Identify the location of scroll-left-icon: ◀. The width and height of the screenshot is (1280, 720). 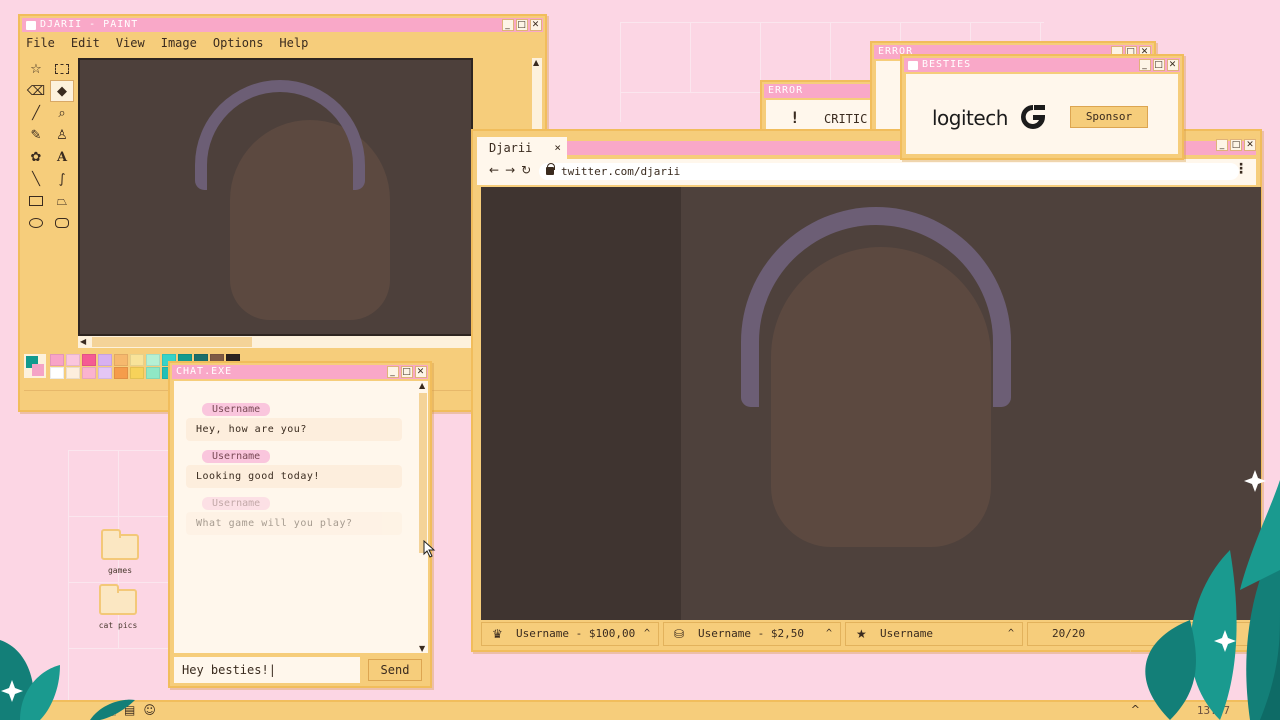
(83, 341).